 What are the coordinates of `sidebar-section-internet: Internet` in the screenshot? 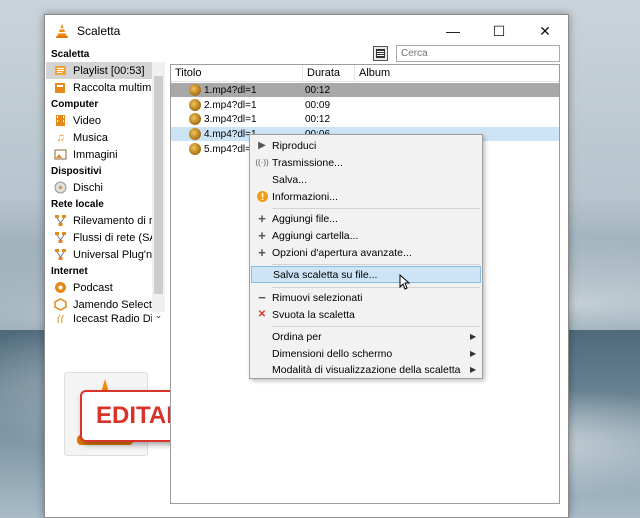 It's located at (69, 271).